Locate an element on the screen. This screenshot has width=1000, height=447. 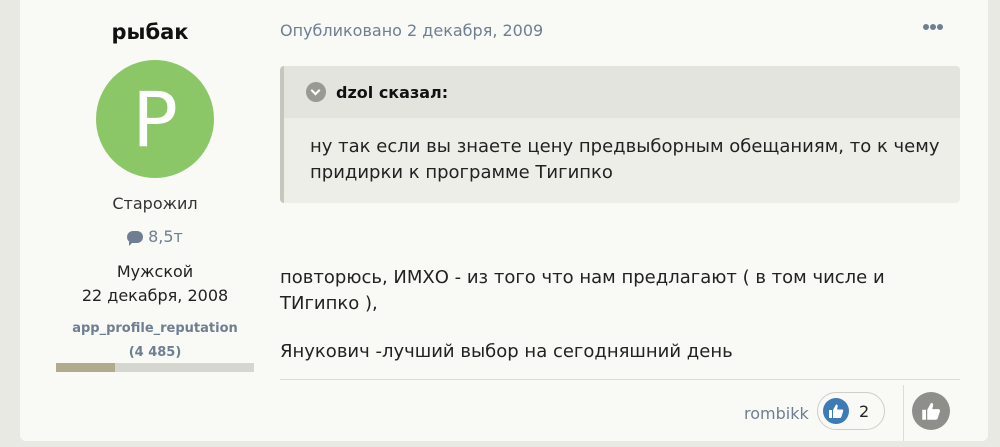
avatar: P is located at coordinates (155, 119).